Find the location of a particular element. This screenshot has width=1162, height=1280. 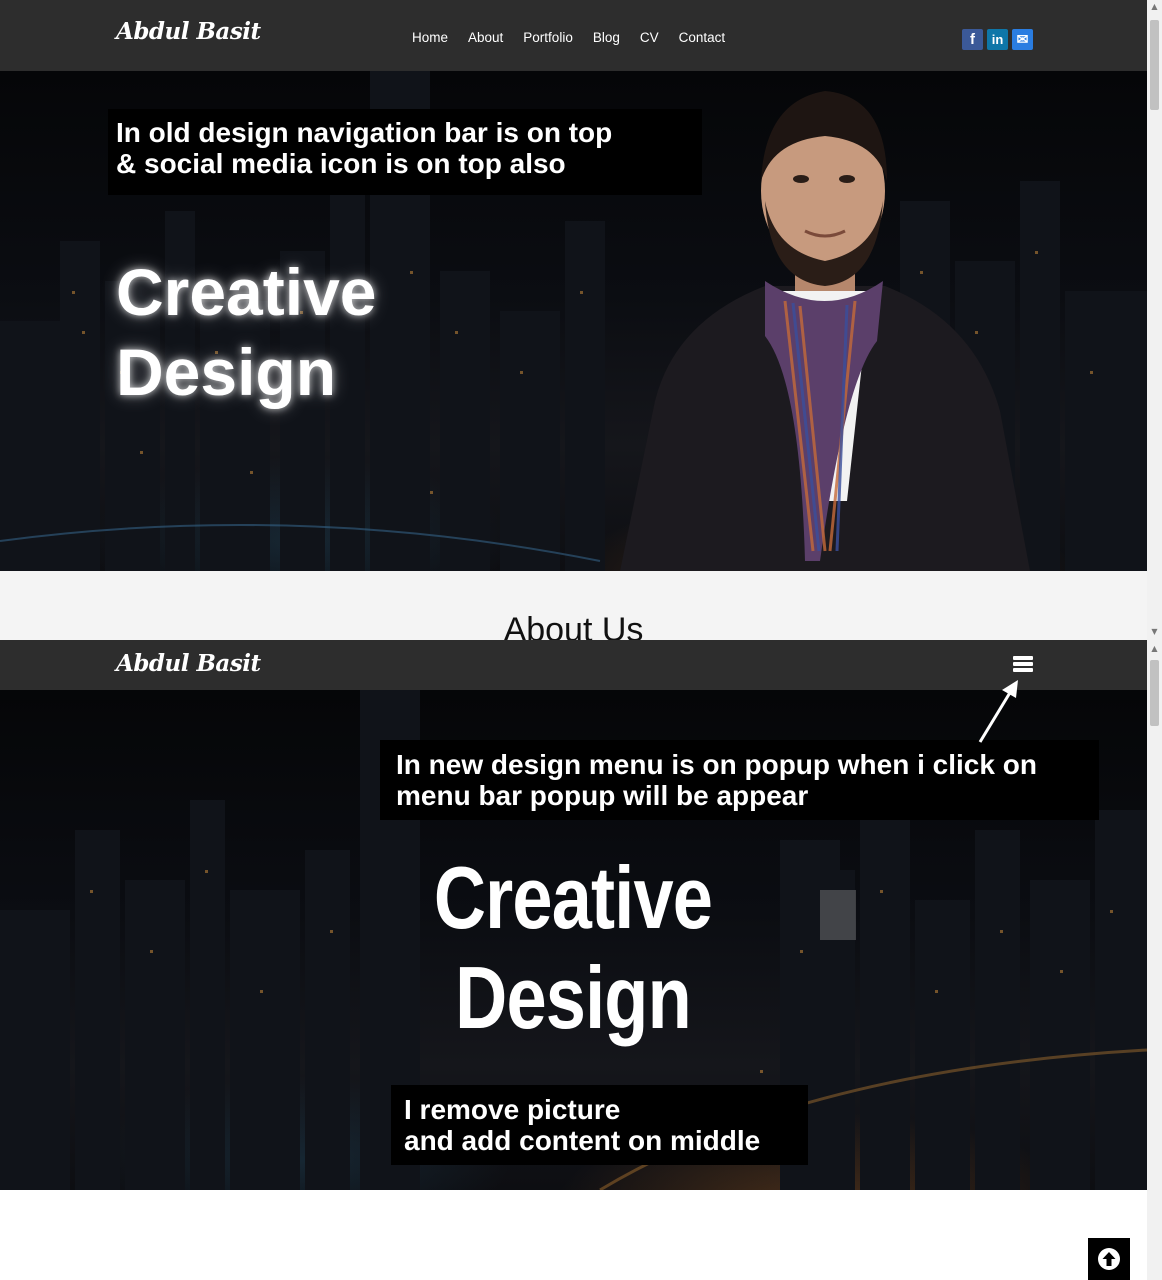

social-icons: f in ✉ is located at coordinates (997, 39).